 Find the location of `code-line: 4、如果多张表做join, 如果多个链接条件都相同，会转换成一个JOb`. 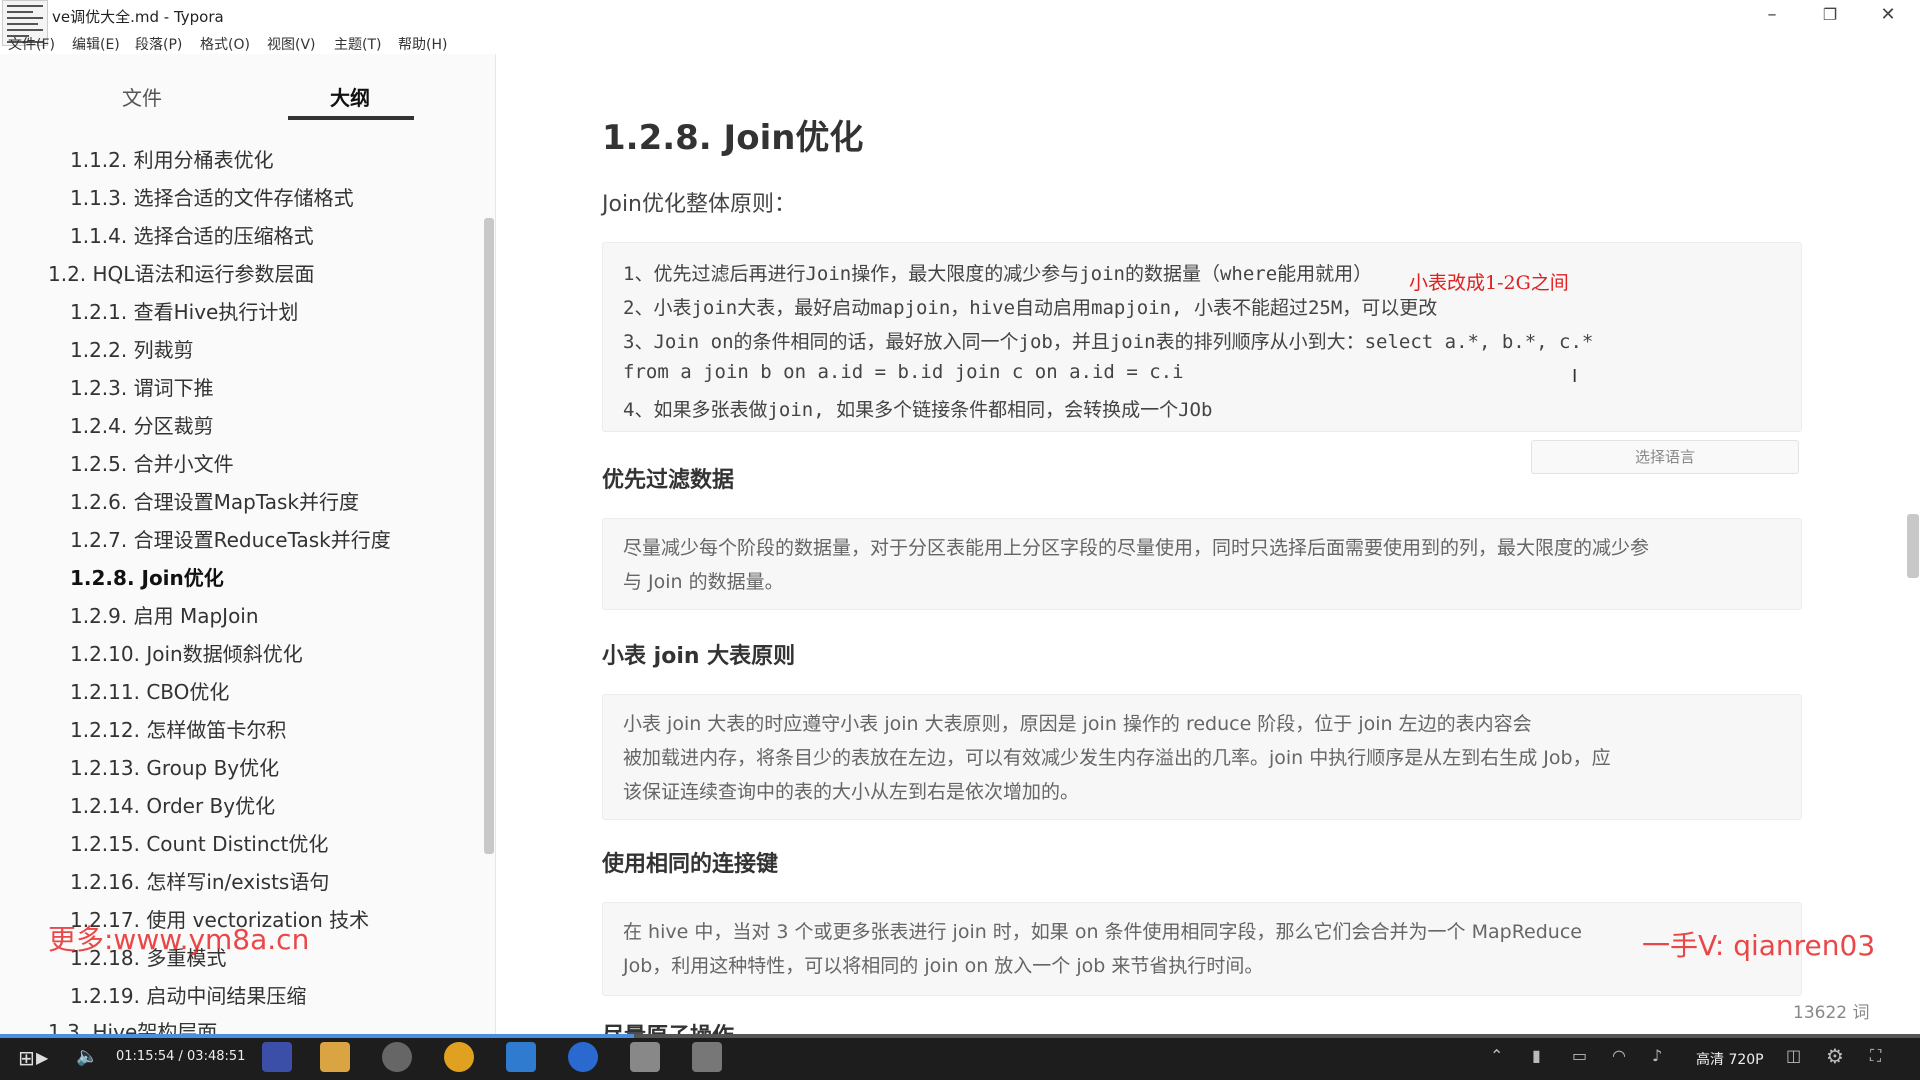

code-line: 4、如果多张表做join, 如果多个链接条件都相同，会转换成一个JOb is located at coordinates (918, 410).